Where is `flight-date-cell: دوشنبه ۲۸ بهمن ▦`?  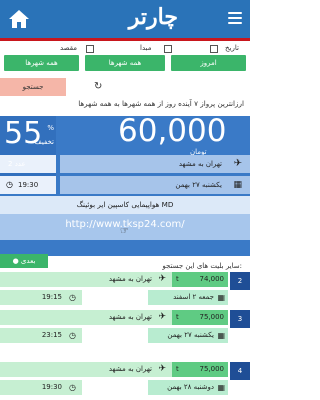 flight-date-cell: دوشنبه ۲۸ بهمن ▦ is located at coordinates (188, 387).